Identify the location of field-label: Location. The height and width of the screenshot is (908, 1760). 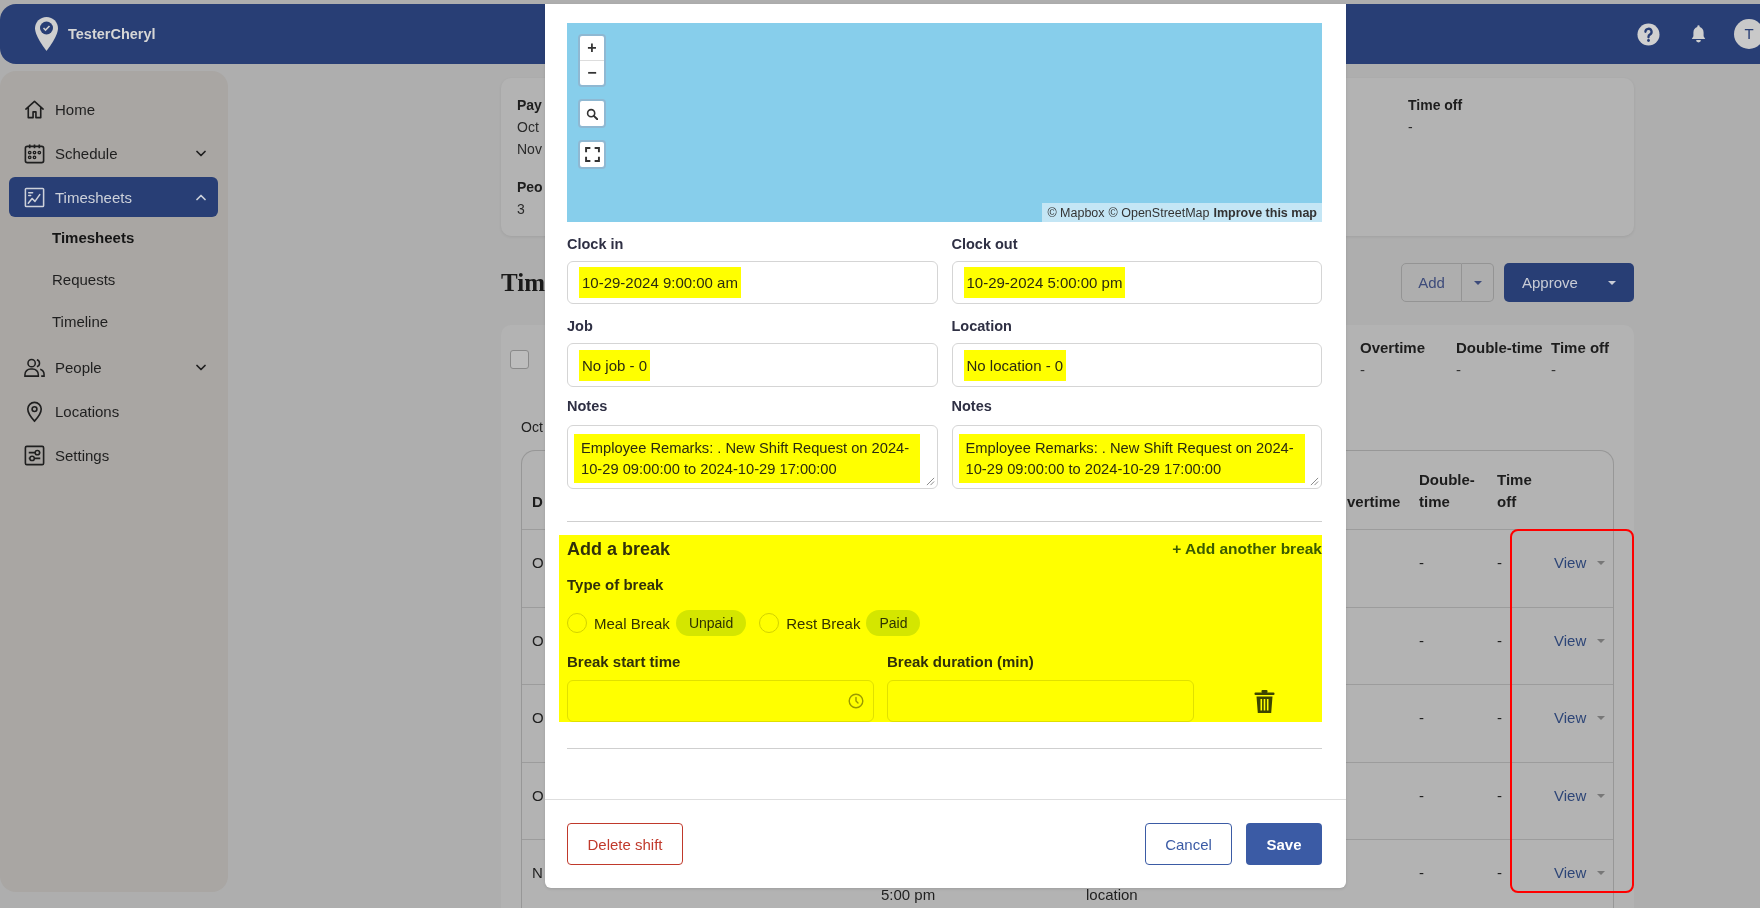
(981, 326).